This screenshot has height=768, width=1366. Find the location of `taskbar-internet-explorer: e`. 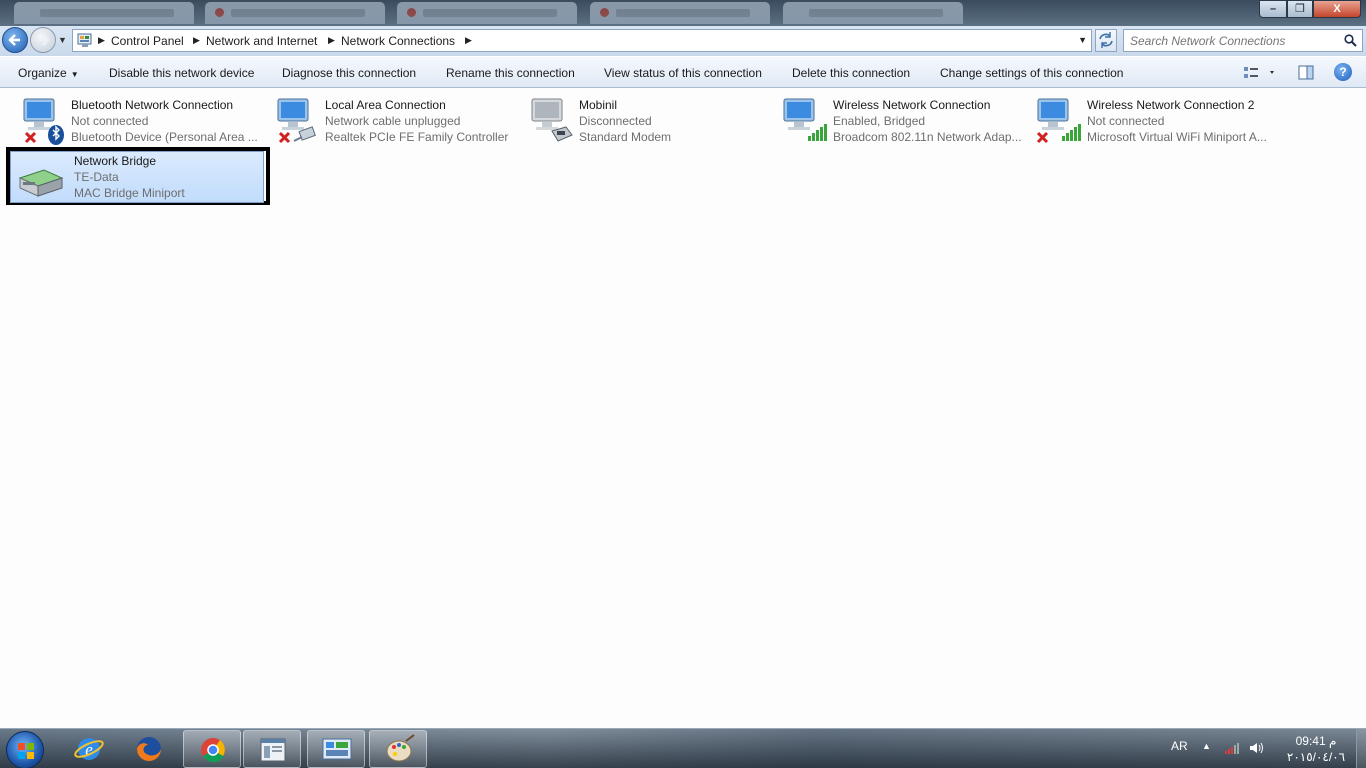

taskbar-internet-explorer: e is located at coordinates (89, 749).